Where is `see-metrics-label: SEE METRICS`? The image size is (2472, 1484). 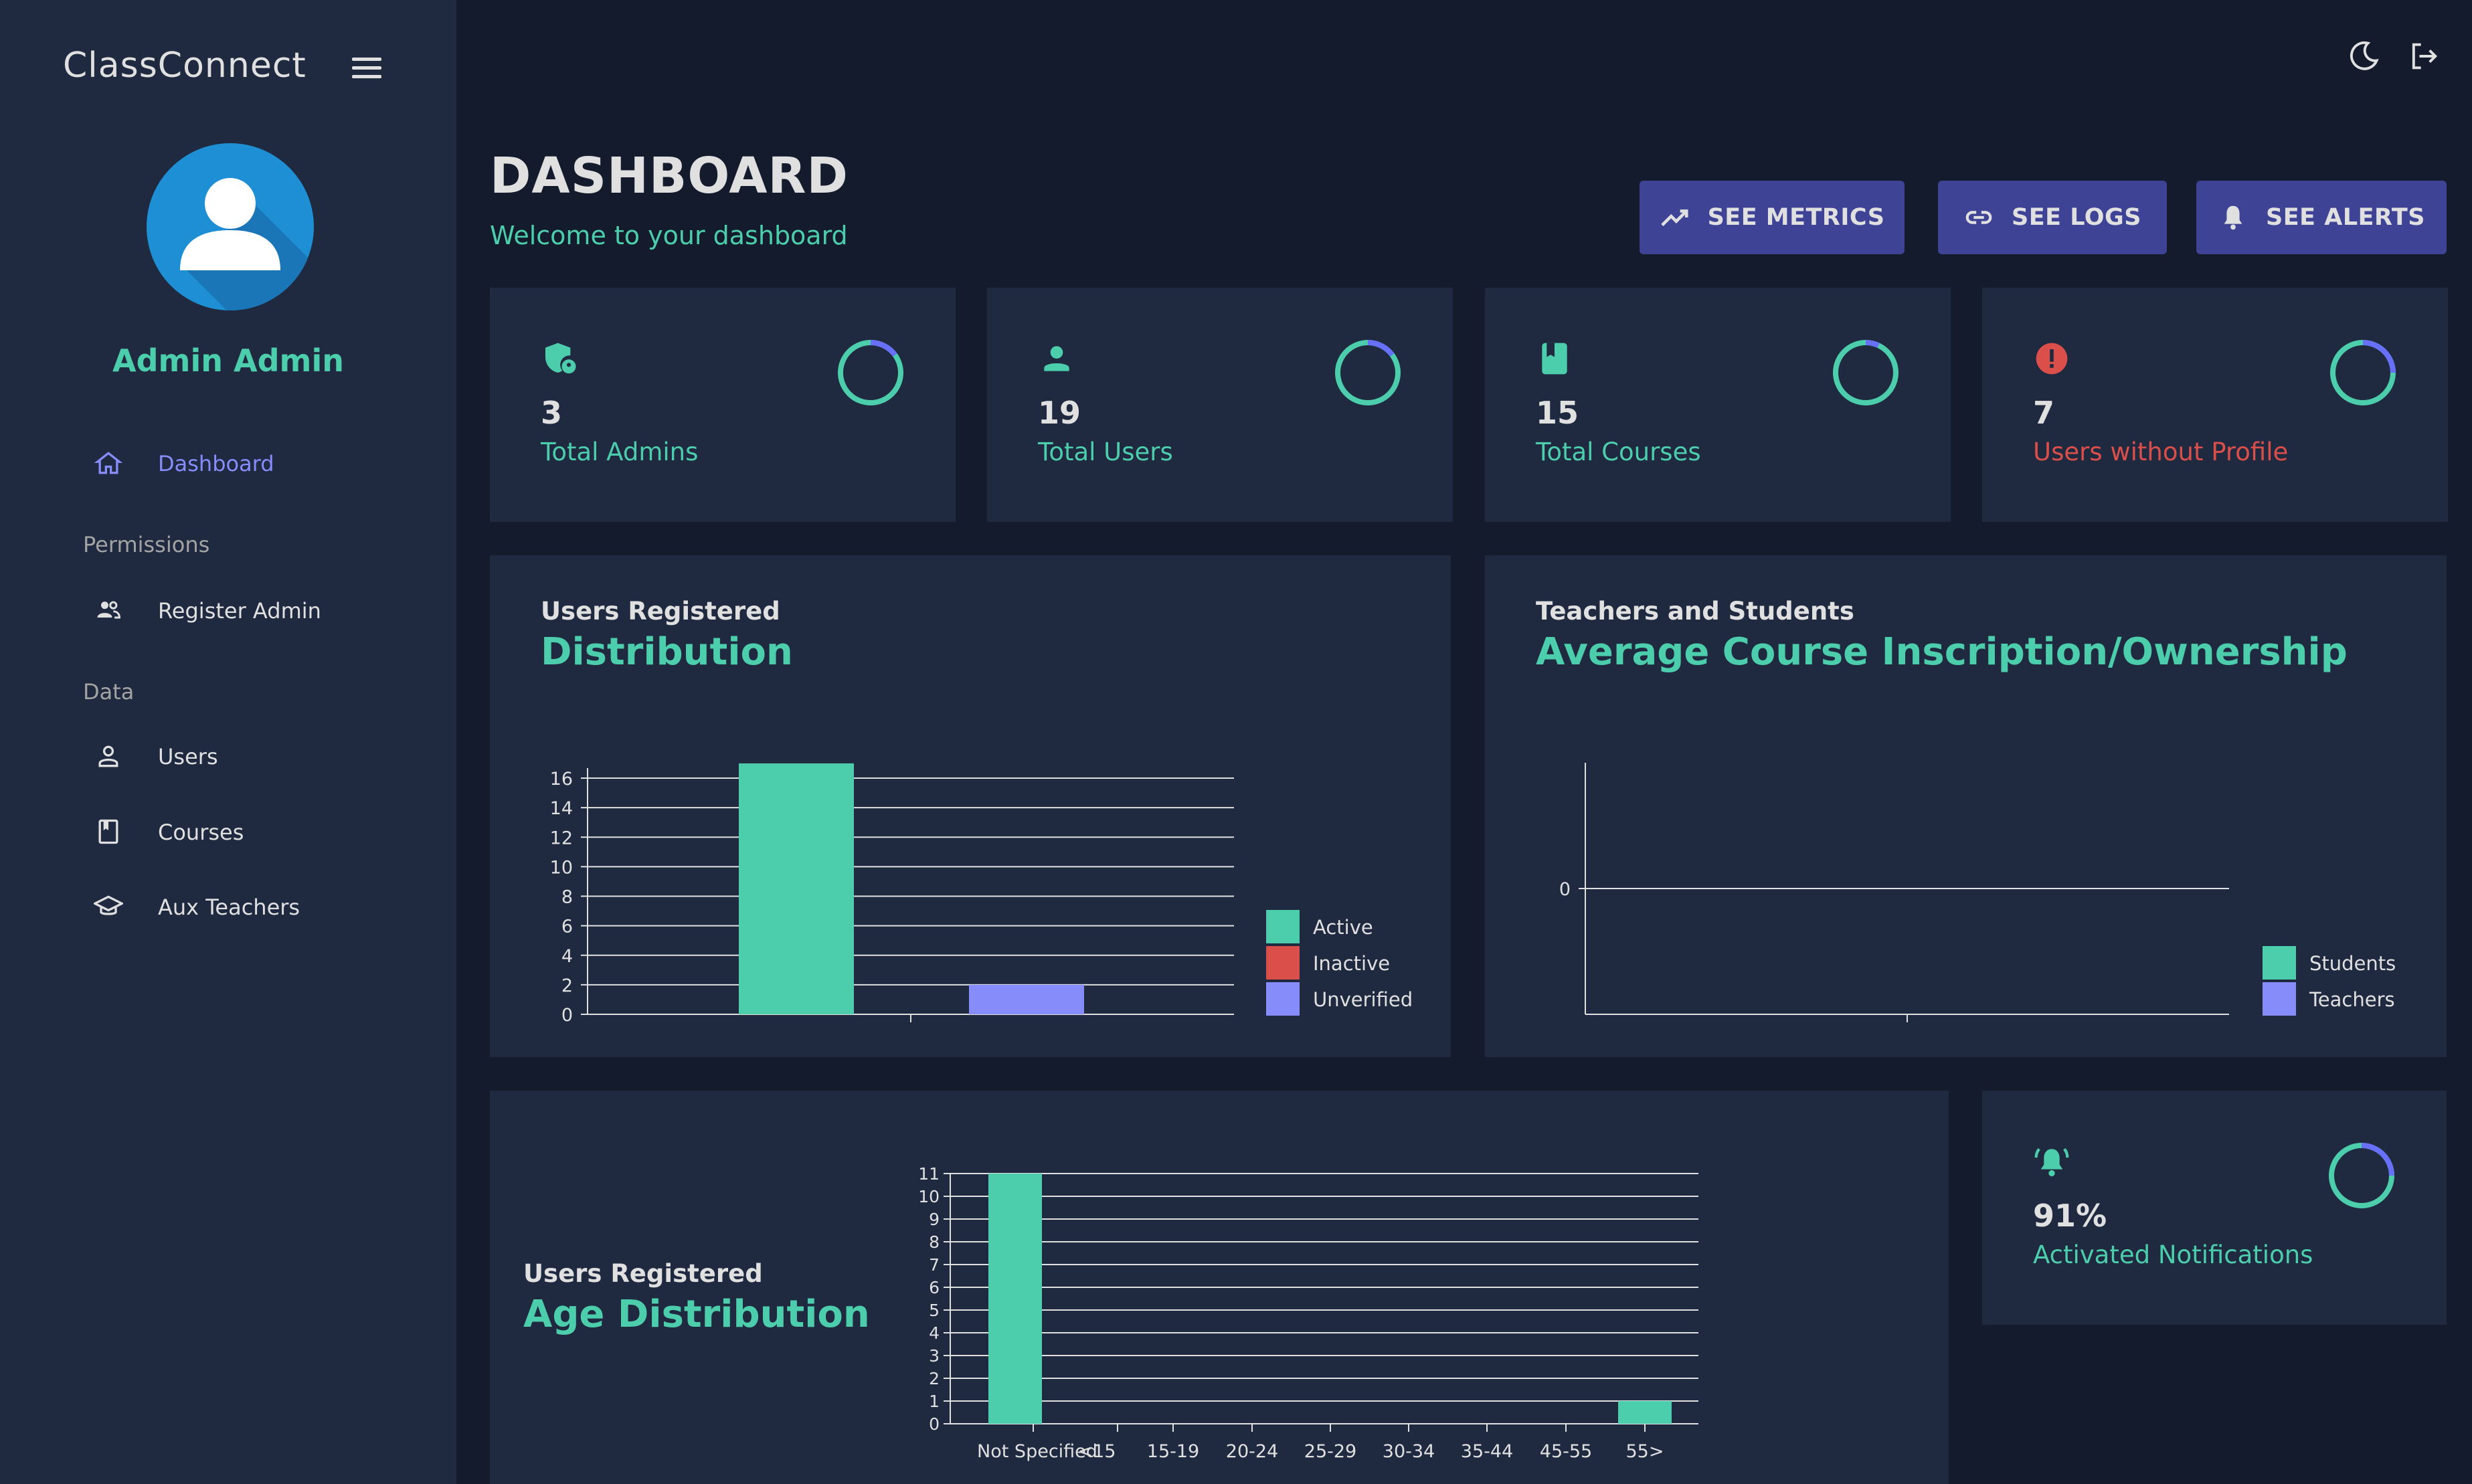
see-metrics-label: SEE METRICS is located at coordinates (1796, 217).